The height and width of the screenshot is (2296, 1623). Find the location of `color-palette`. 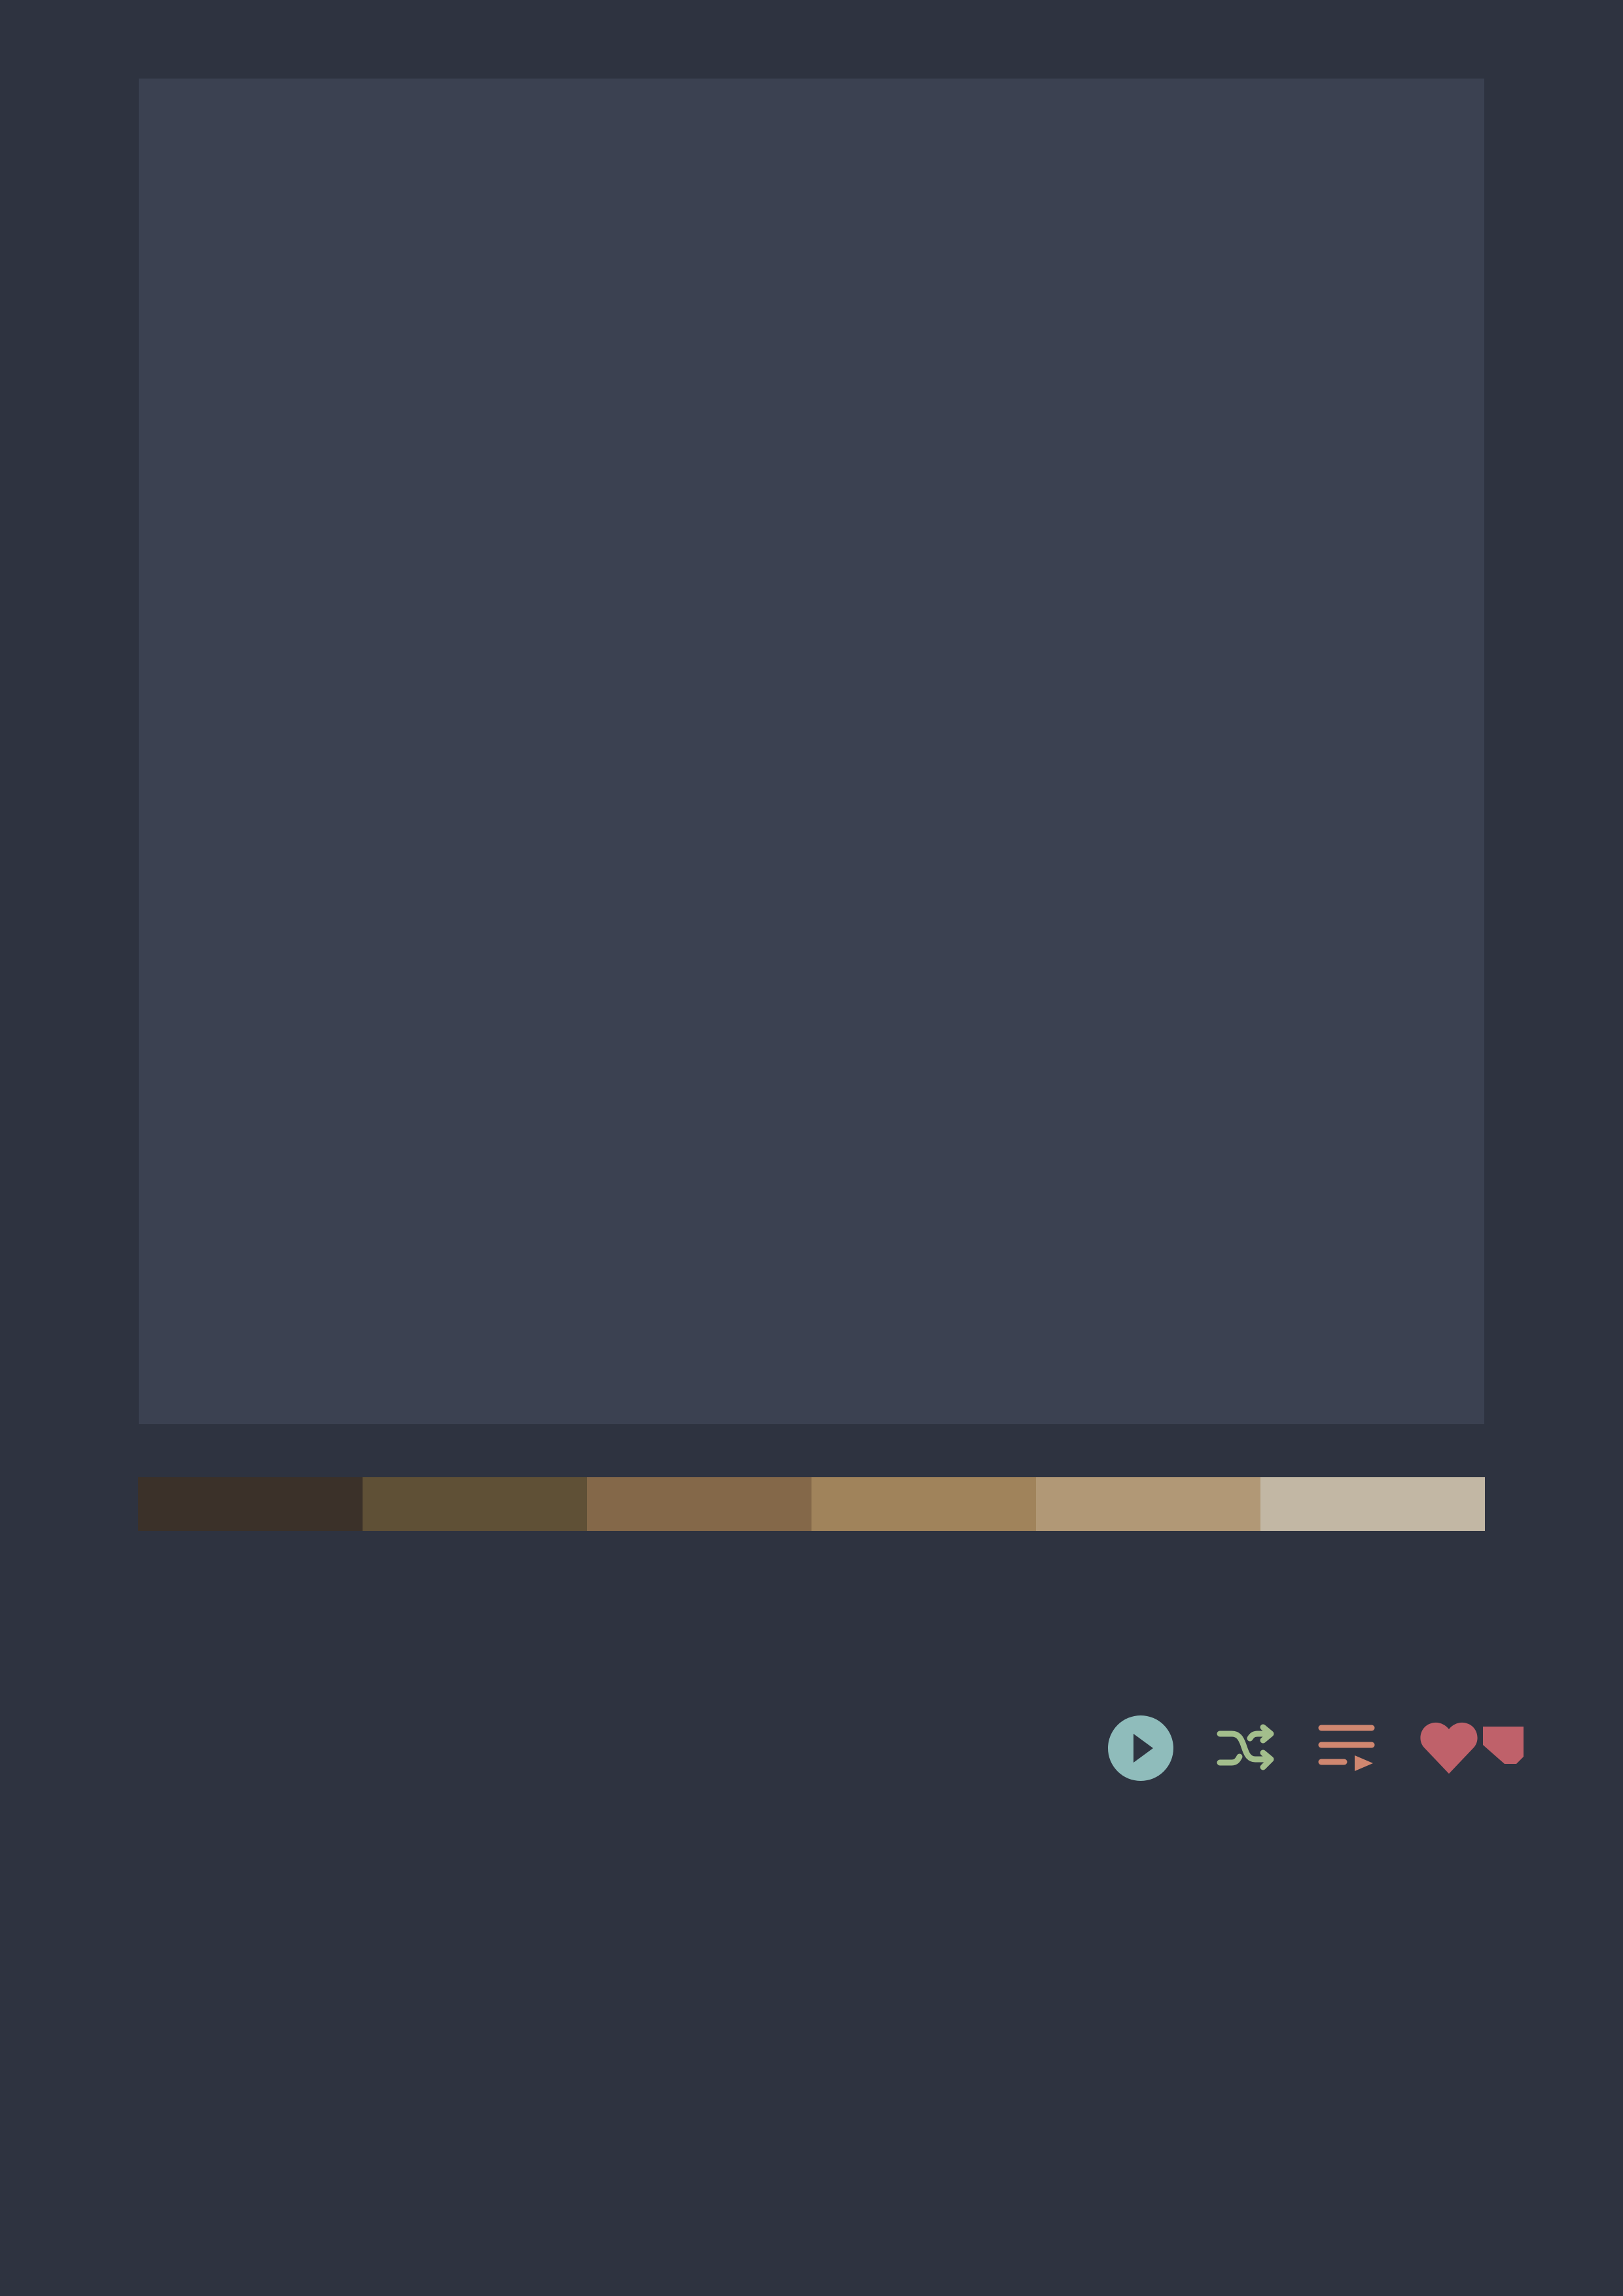

color-palette is located at coordinates (811, 1504).